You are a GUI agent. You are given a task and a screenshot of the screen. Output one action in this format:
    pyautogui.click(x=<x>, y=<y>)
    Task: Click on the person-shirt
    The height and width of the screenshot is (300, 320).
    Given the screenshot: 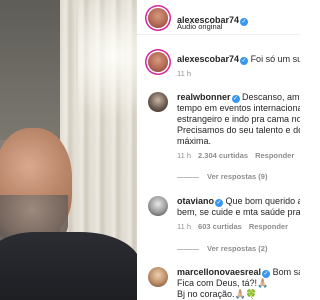 What is the action you would take?
    pyautogui.click(x=68, y=266)
    